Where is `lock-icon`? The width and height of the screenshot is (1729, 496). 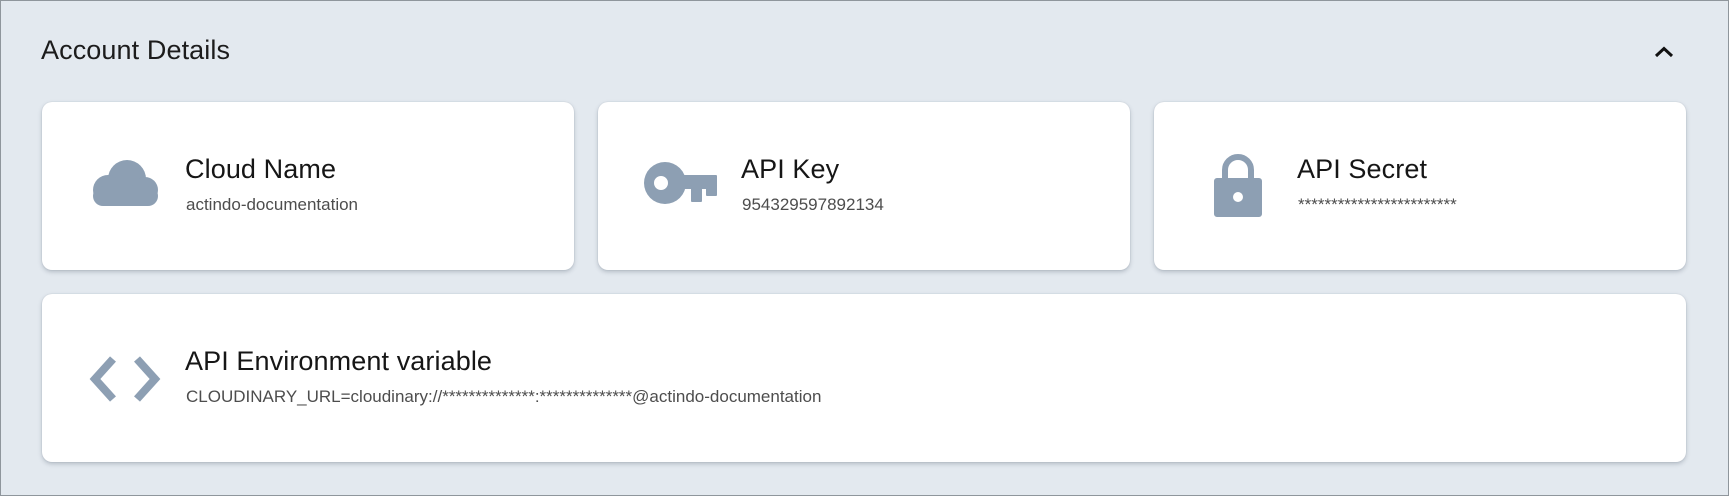
lock-icon is located at coordinates (1238, 184).